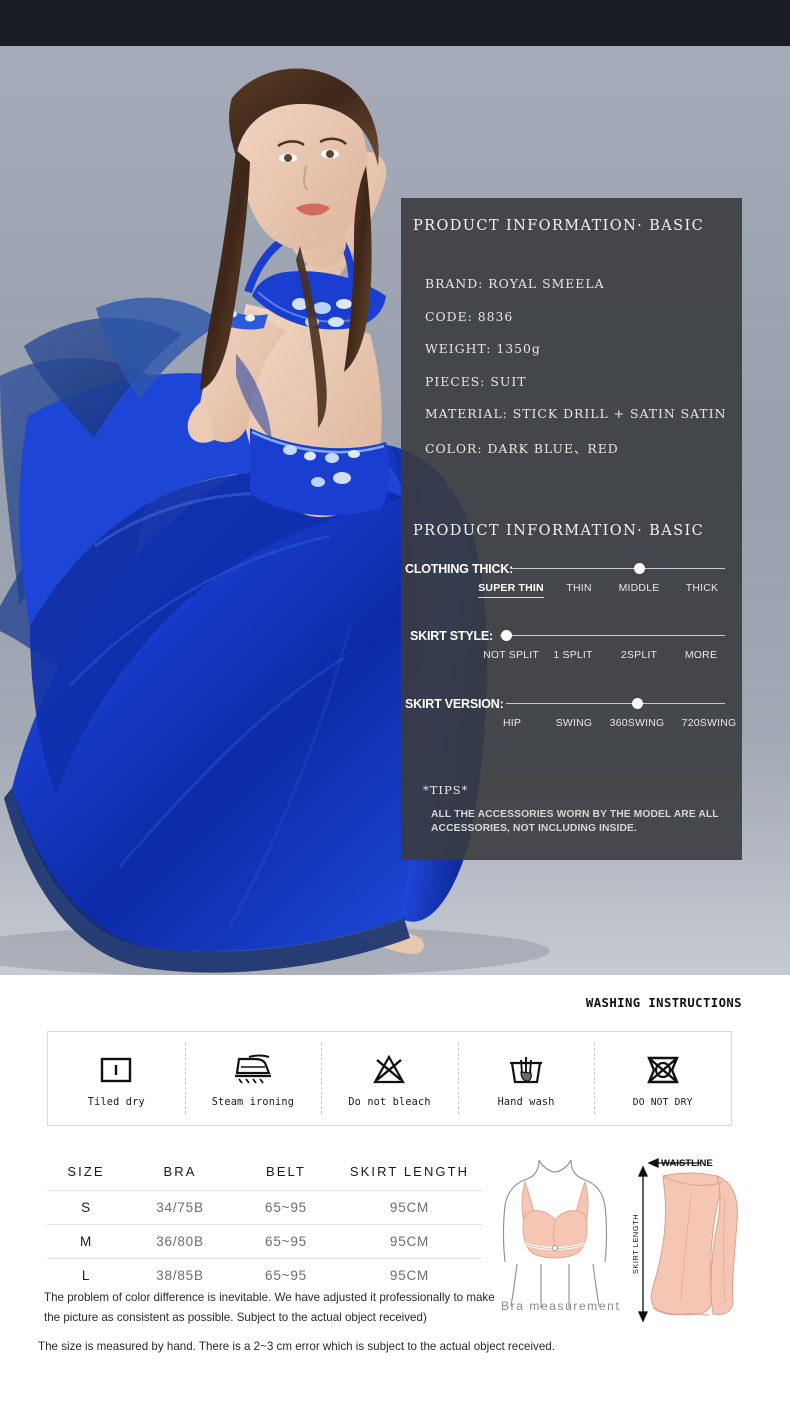 The width and height of the screenshot is (790, 1412). What do you see at coordinates (180, 1171) in the screenshot?
I see `column-header-bra: BRA` at bounding box center [180, 1171].